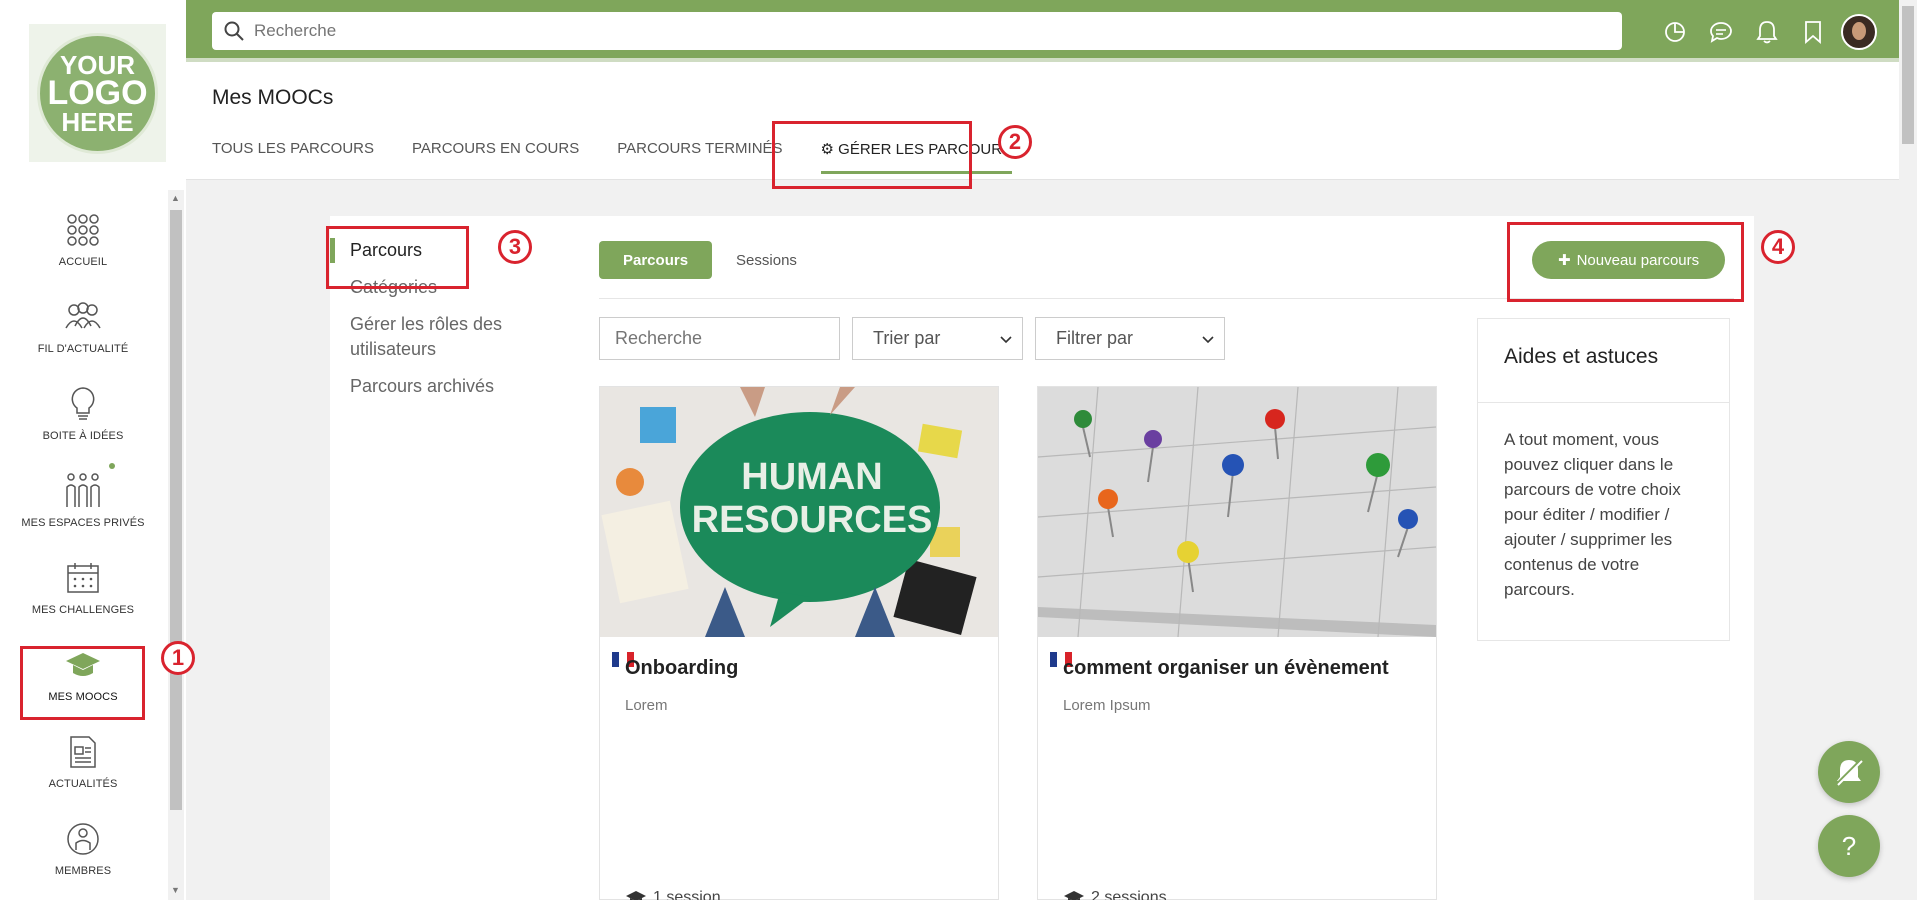  What do you see at coordinates (1107, 705) in the screenshot?
I see `card-description: Lorem Ipsum` at bounding box center [1107, 705].